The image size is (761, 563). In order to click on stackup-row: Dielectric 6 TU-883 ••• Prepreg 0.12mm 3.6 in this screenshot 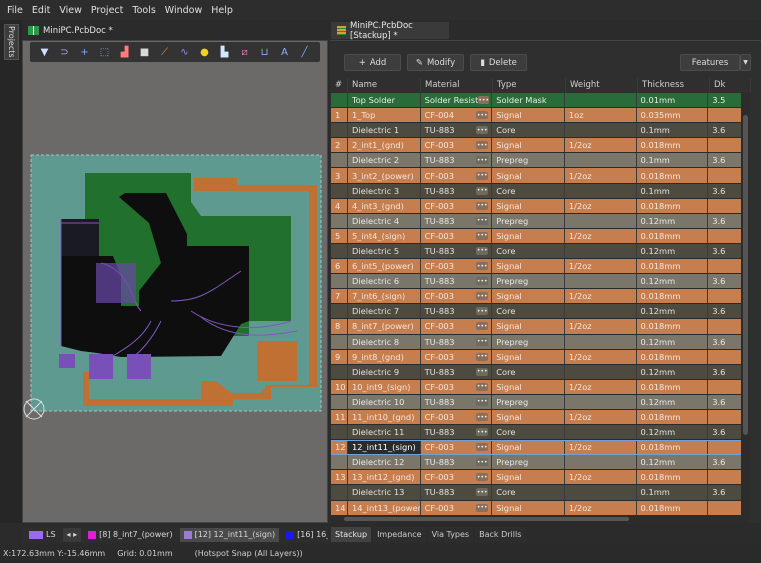, I will do `click(540, 282)`.